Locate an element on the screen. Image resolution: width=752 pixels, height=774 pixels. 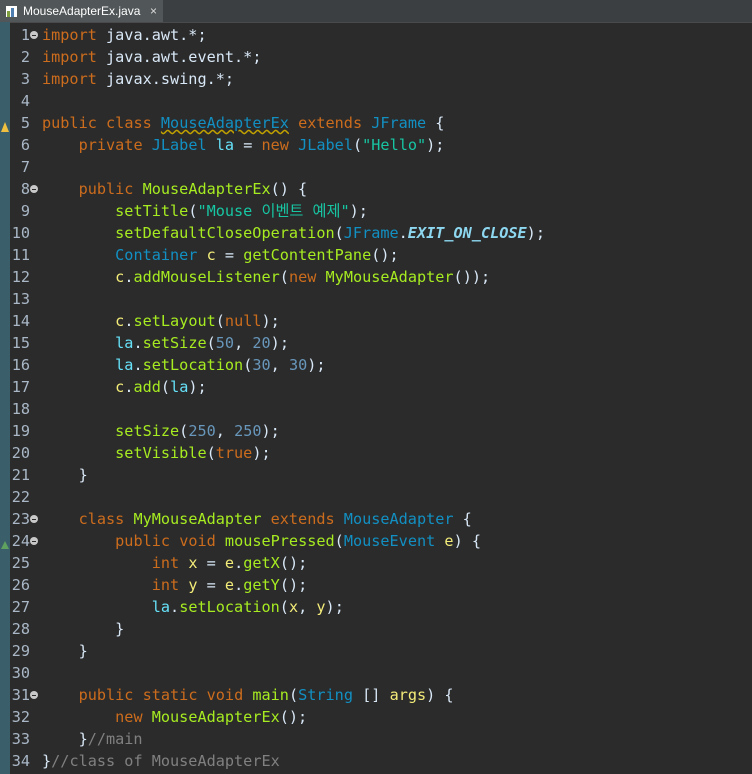
override-marker-icon is located at coordinates (5, 542).